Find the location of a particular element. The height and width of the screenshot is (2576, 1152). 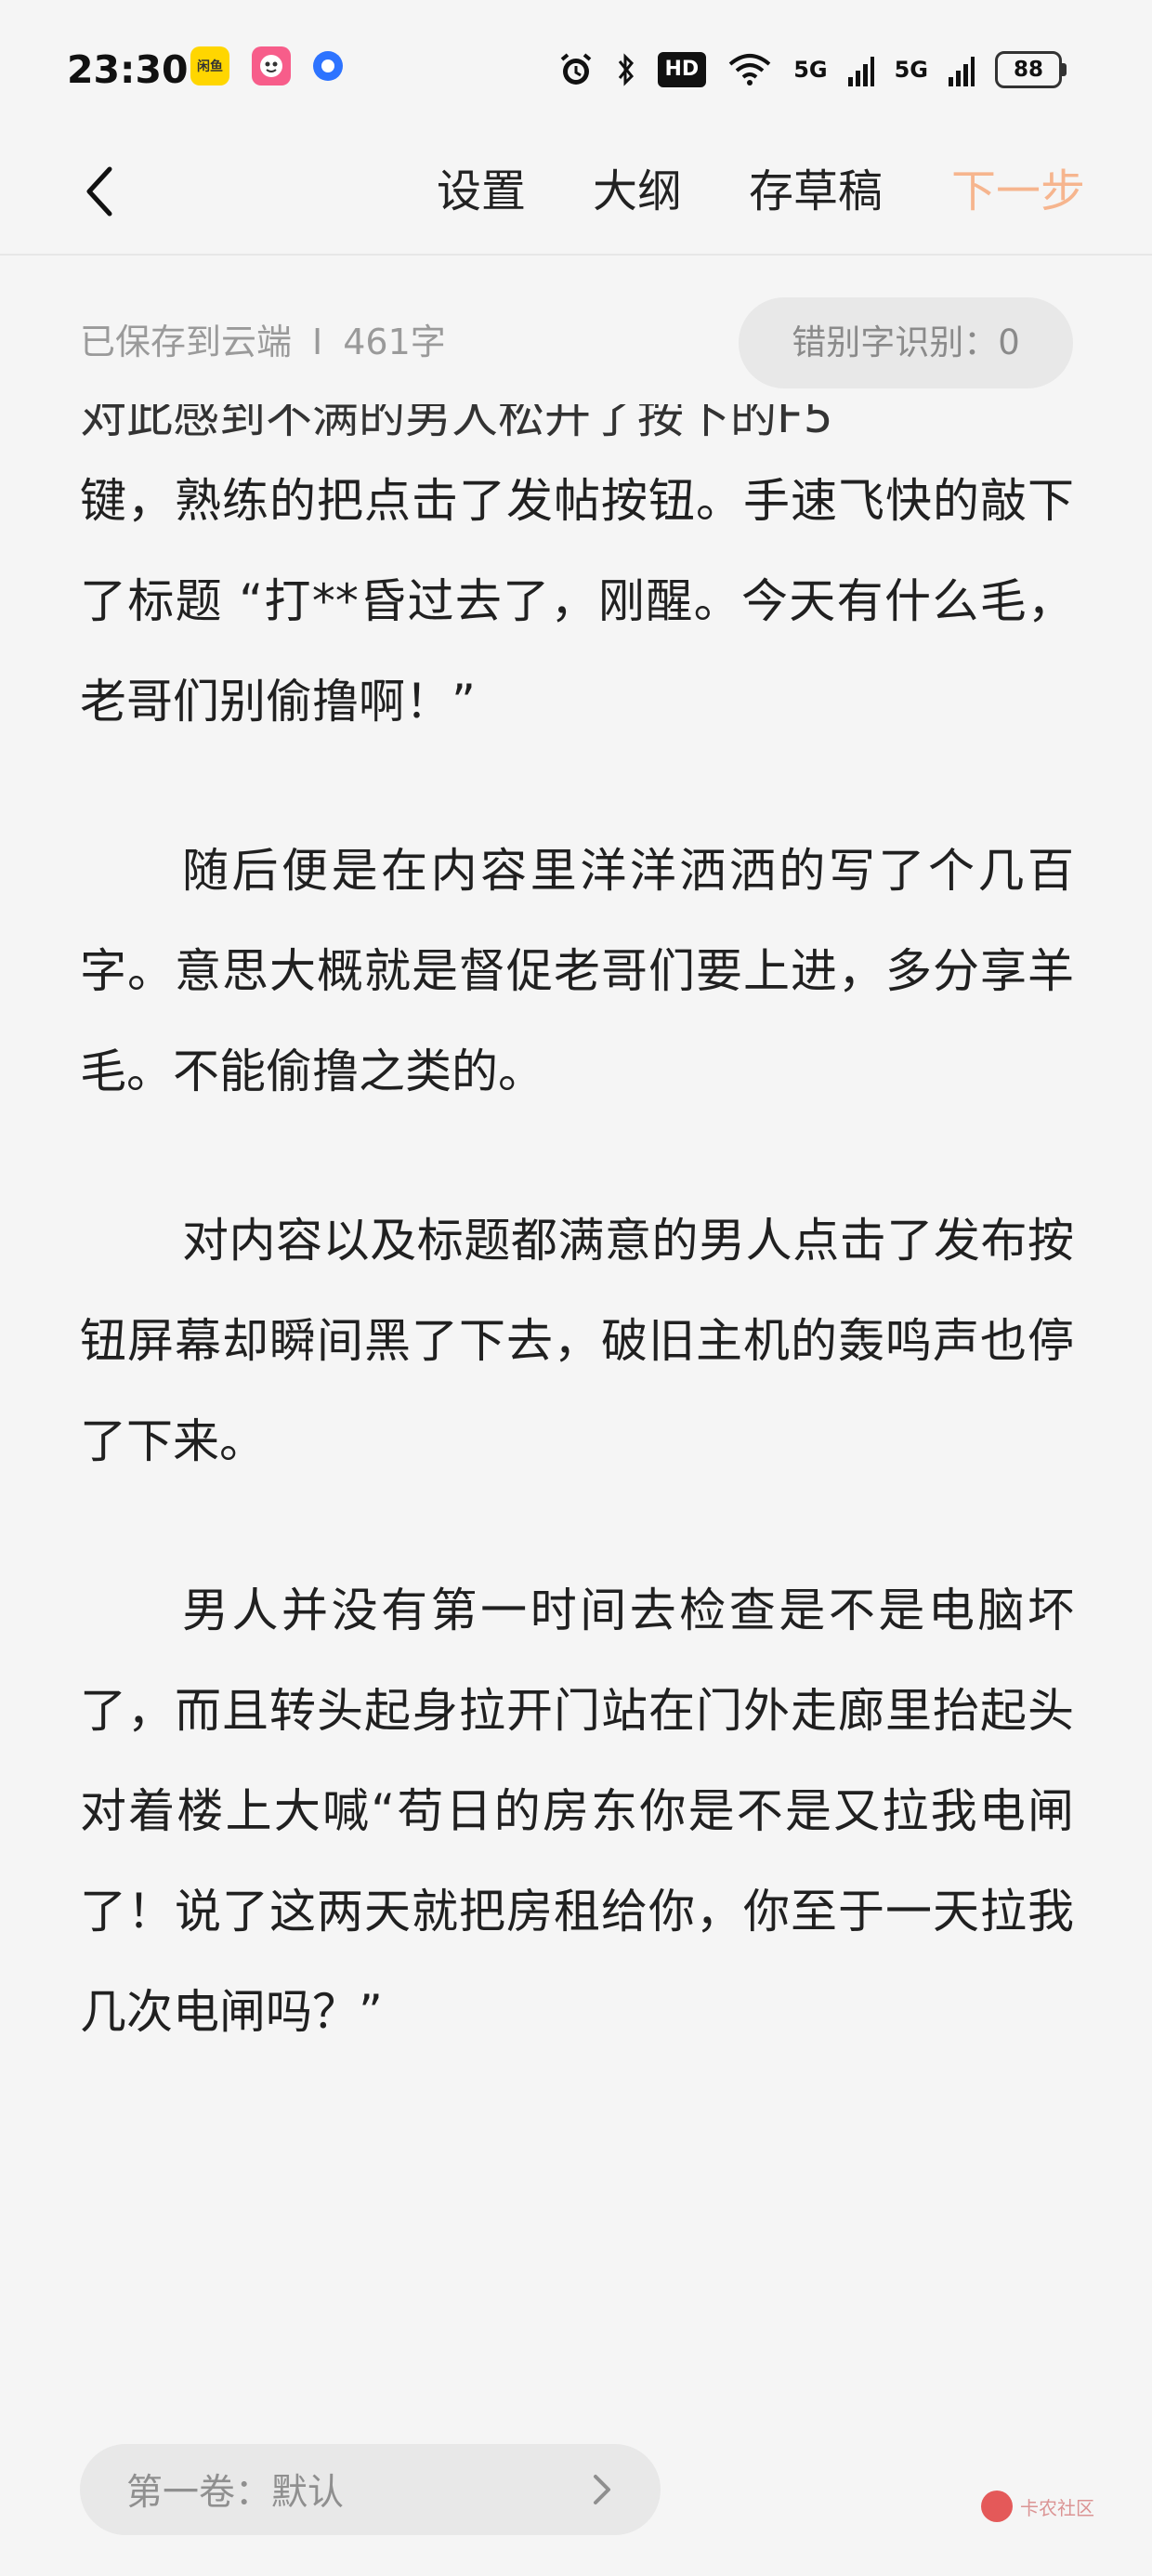

word-count: 461字 is located at coordinates (394, 342).